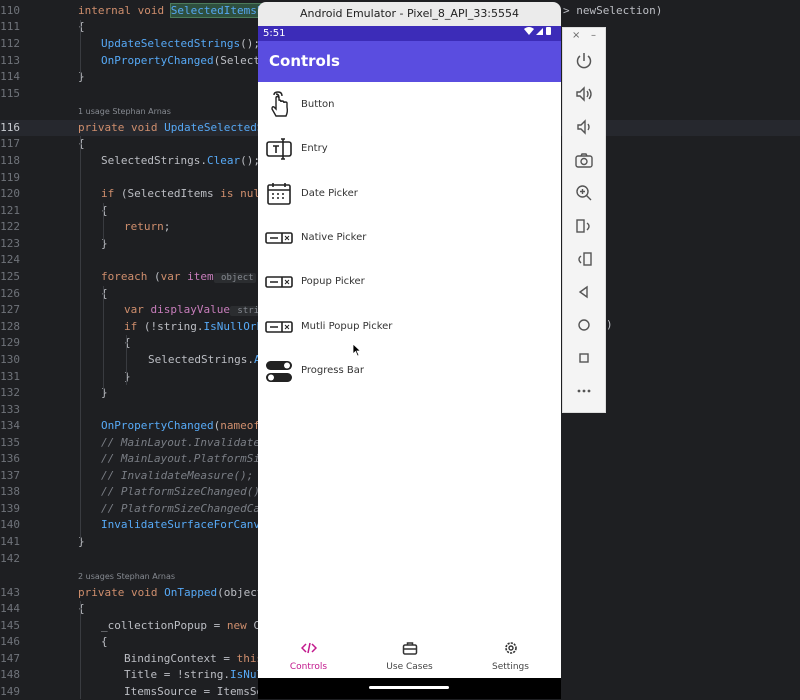 This screenshot has height=700, width=800. What do you see at coordinates (10, 675) in the screenshot?
I see `line-number: 148` at bounding box center [10, 675].